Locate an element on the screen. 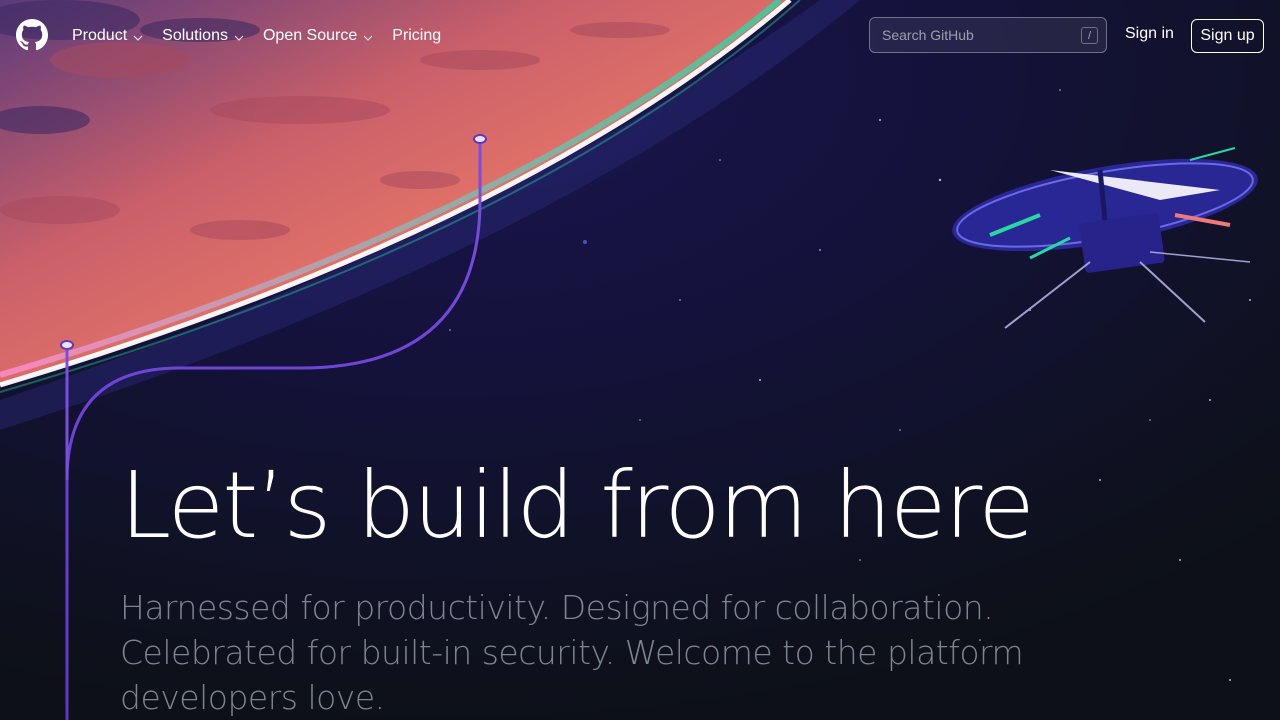 The height and width of the screenshot is (720, 1280). nav-item-open-source: Open Source is located at coordinates (318, 36).